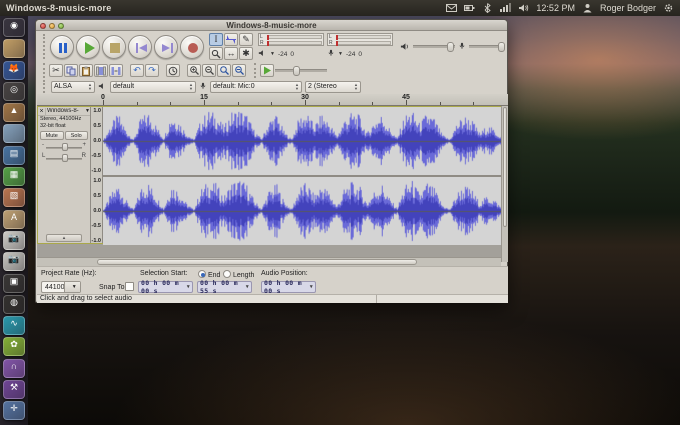 The image size is (680, 425). Describe the element at coordinates (434, 47) in the screenshot. I see `output-volume-slider` at that location.